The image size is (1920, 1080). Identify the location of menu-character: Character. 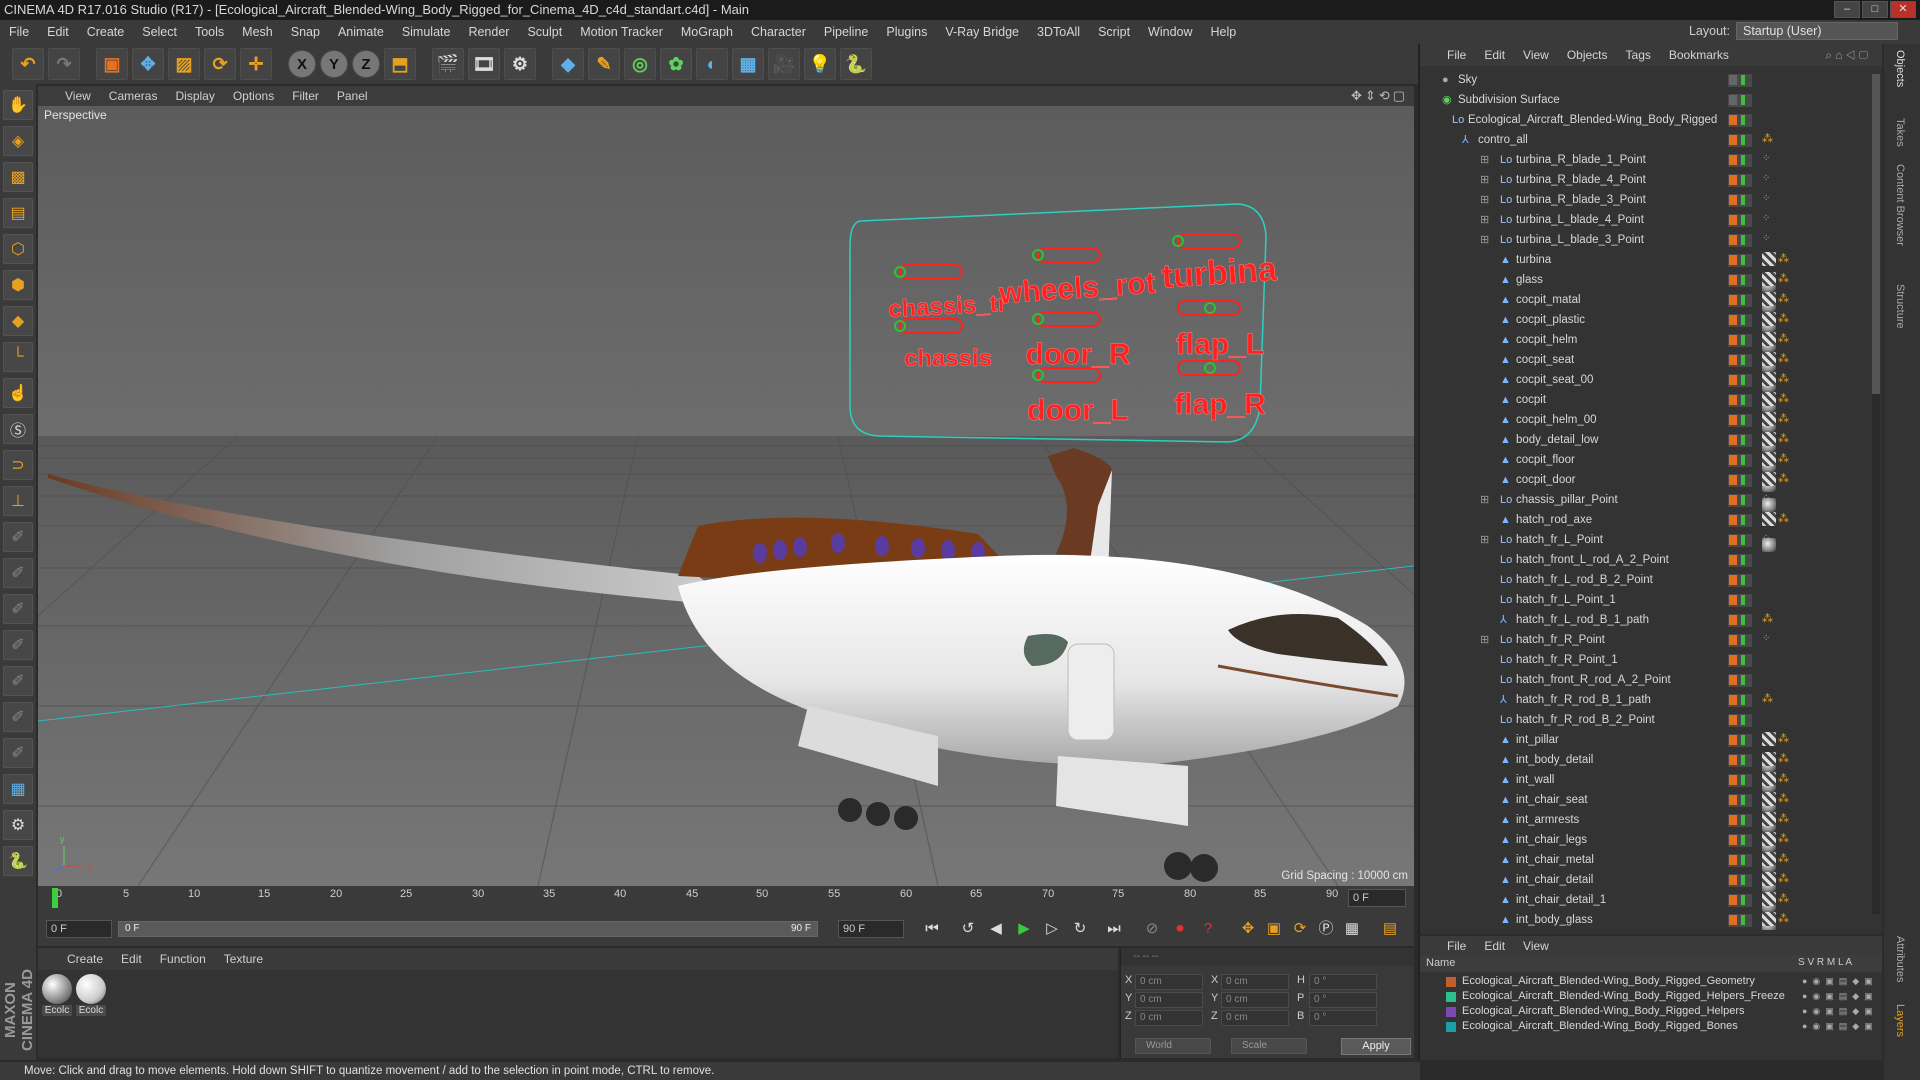
(778, 32).